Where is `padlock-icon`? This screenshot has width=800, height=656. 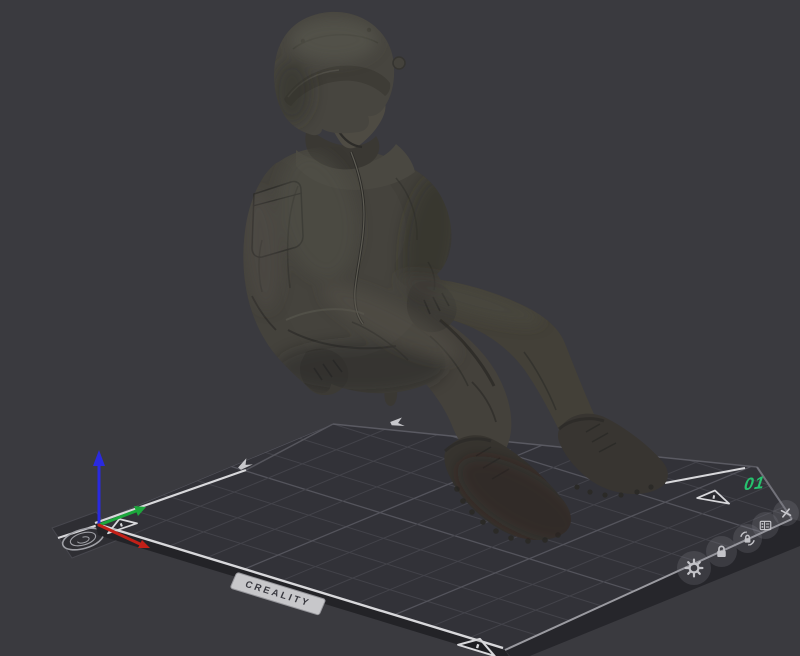 padlock-icon is located at coordinates (721, 551).